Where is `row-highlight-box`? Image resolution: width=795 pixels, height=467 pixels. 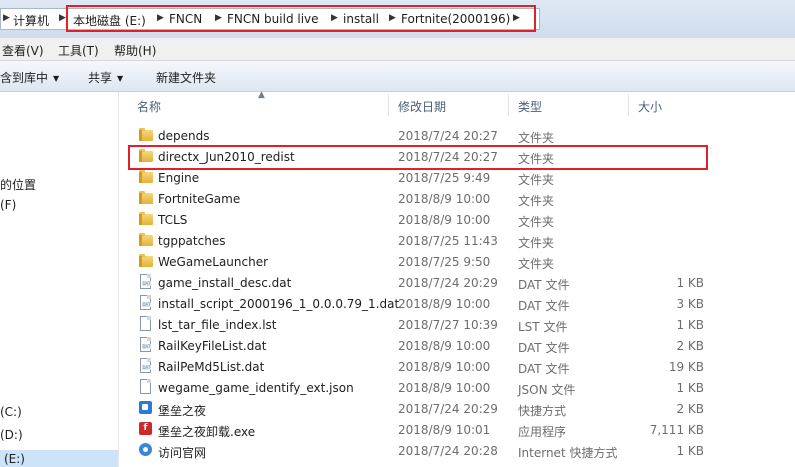 row-highlight-box is located at coordinates (418, 157).